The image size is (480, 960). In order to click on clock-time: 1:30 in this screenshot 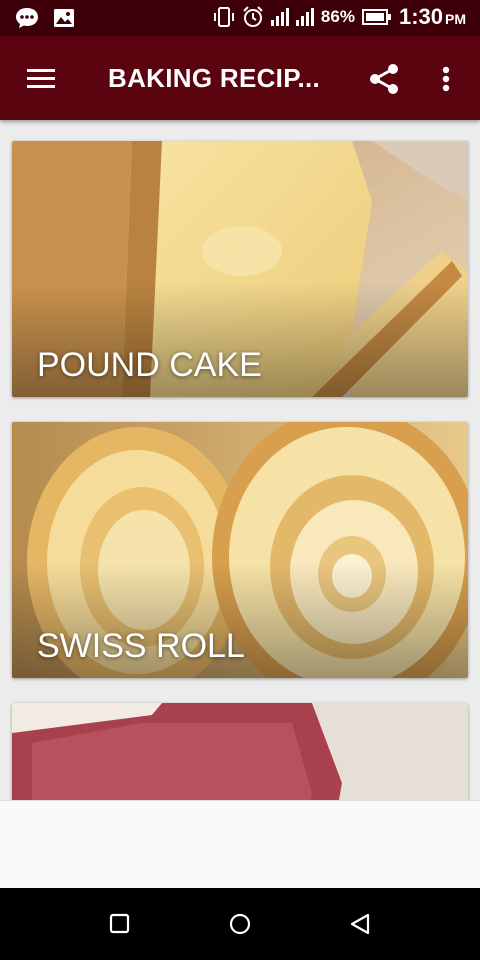, I will do `click(420, 16)`.